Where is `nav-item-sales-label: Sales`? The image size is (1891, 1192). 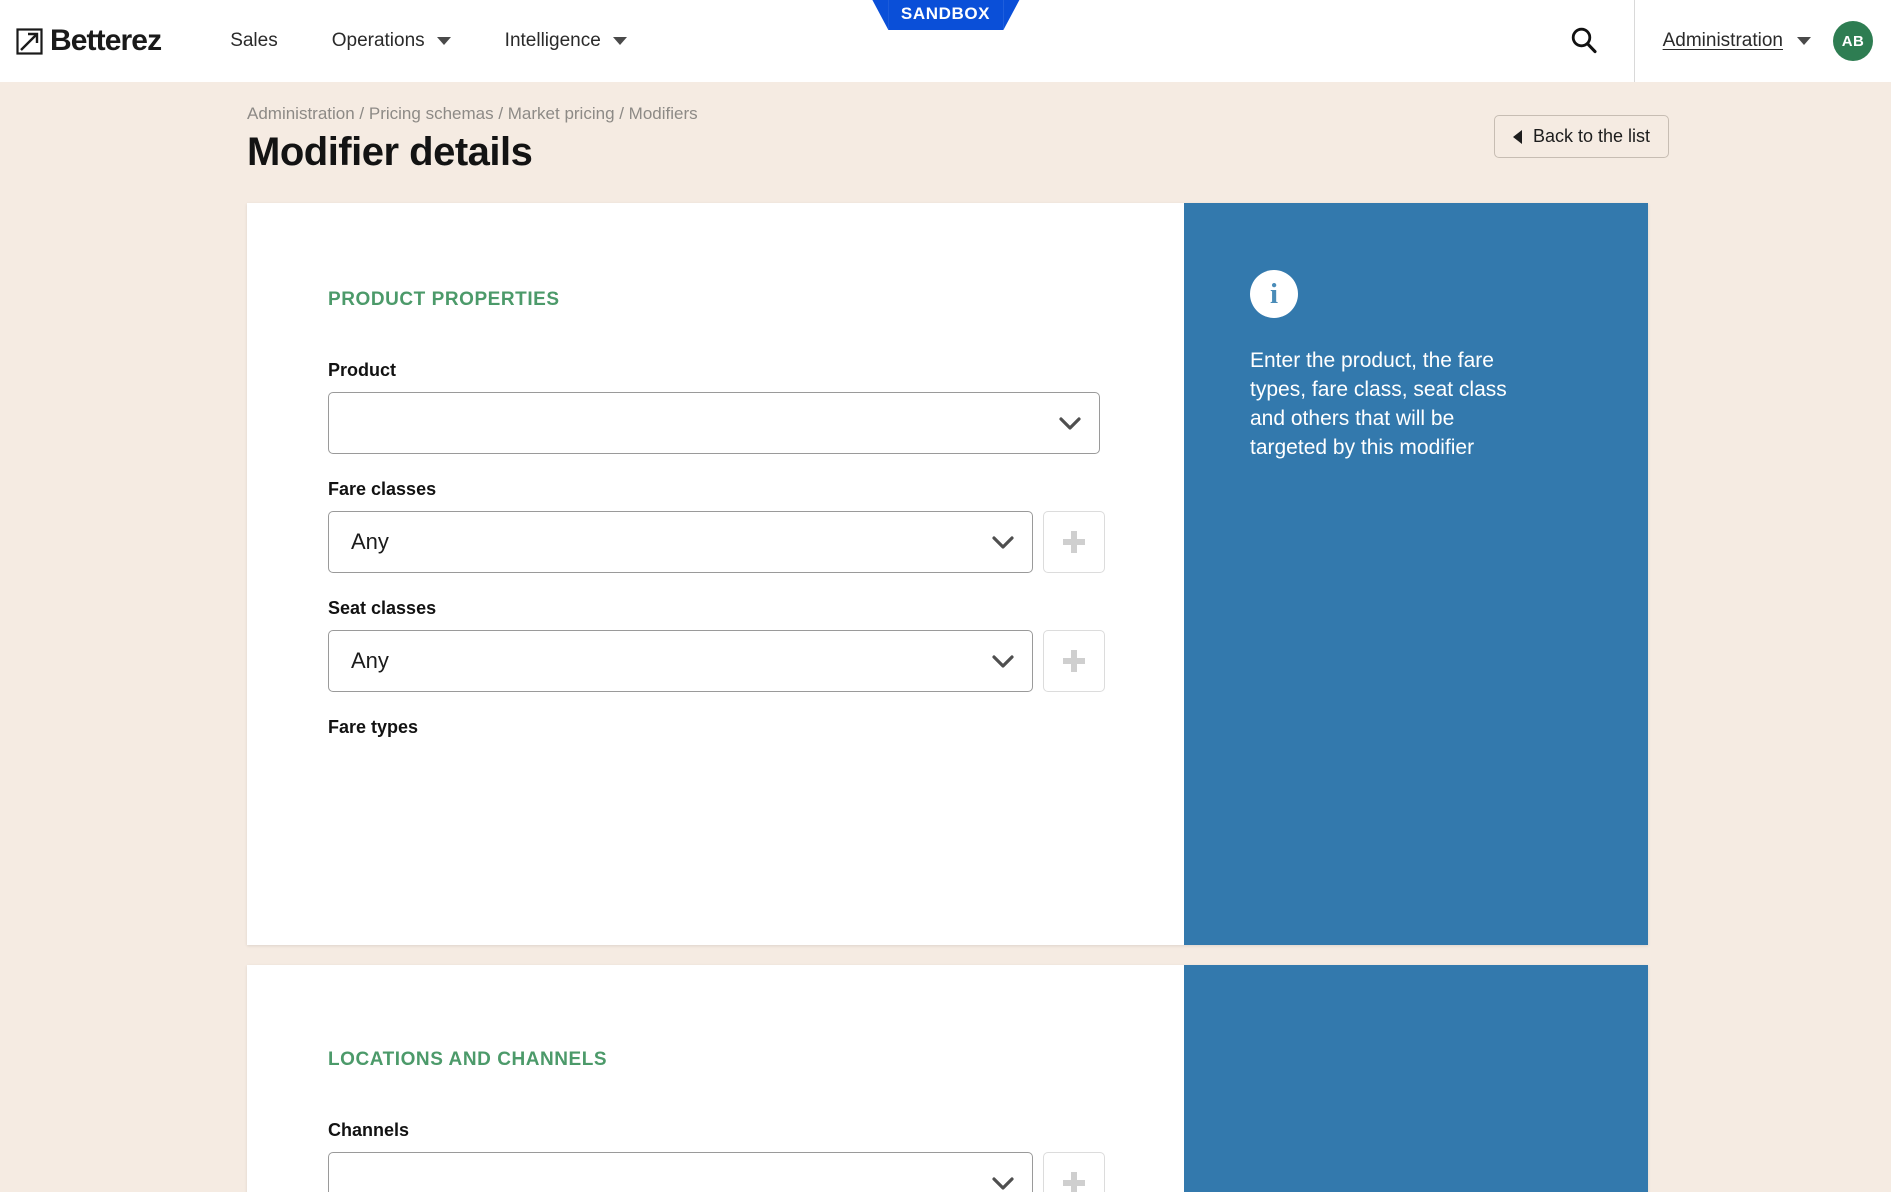
nav-item-sales-label: Sales is located at coordinates (254, 40).